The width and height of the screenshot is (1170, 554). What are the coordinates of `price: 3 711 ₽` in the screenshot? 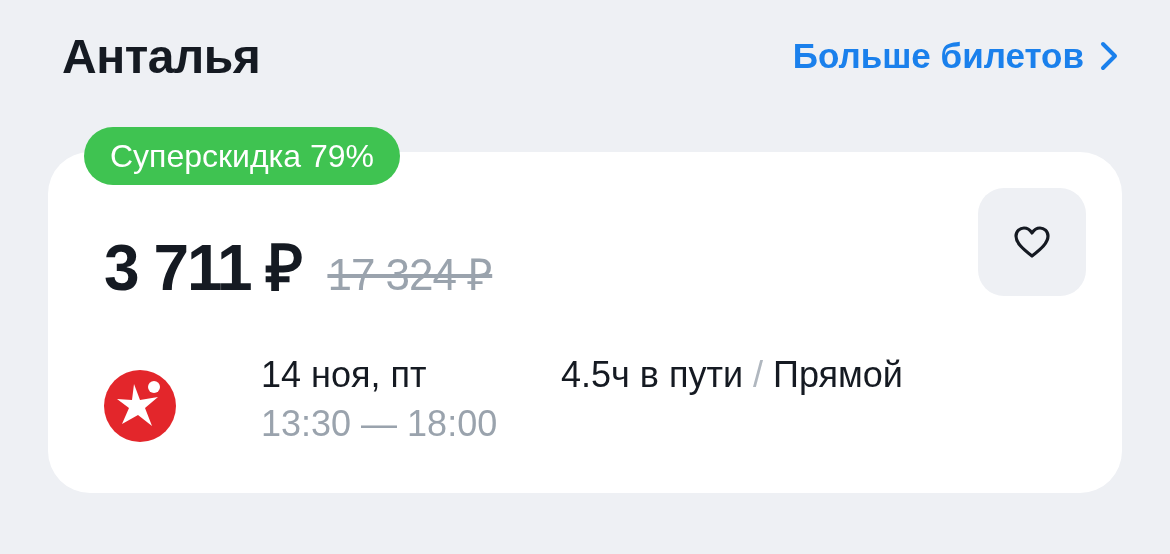 It's located at (203, 268).